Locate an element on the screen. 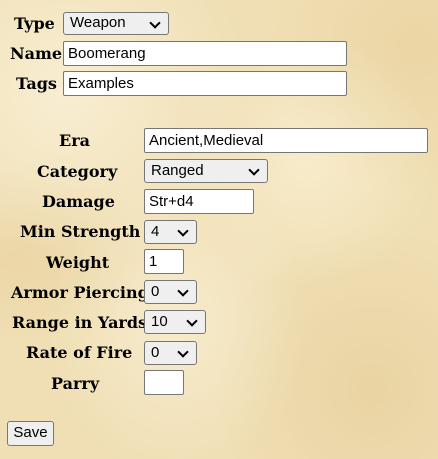 This screenshot has height=459, width=438. damage-field: Str+d4 is located at coordinates (199, 201).